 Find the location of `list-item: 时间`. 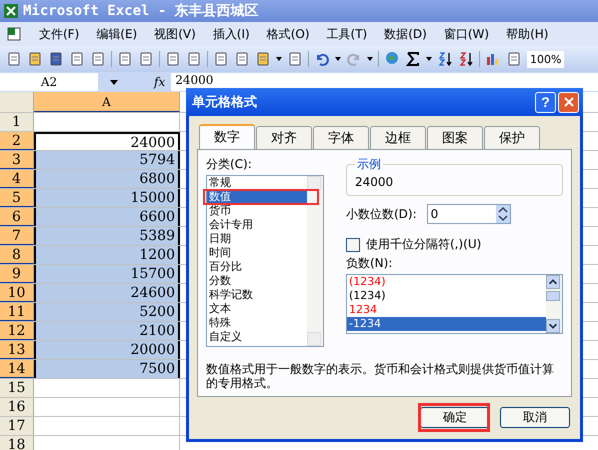

list-item: 时间 is located at coordinates (257, 253).